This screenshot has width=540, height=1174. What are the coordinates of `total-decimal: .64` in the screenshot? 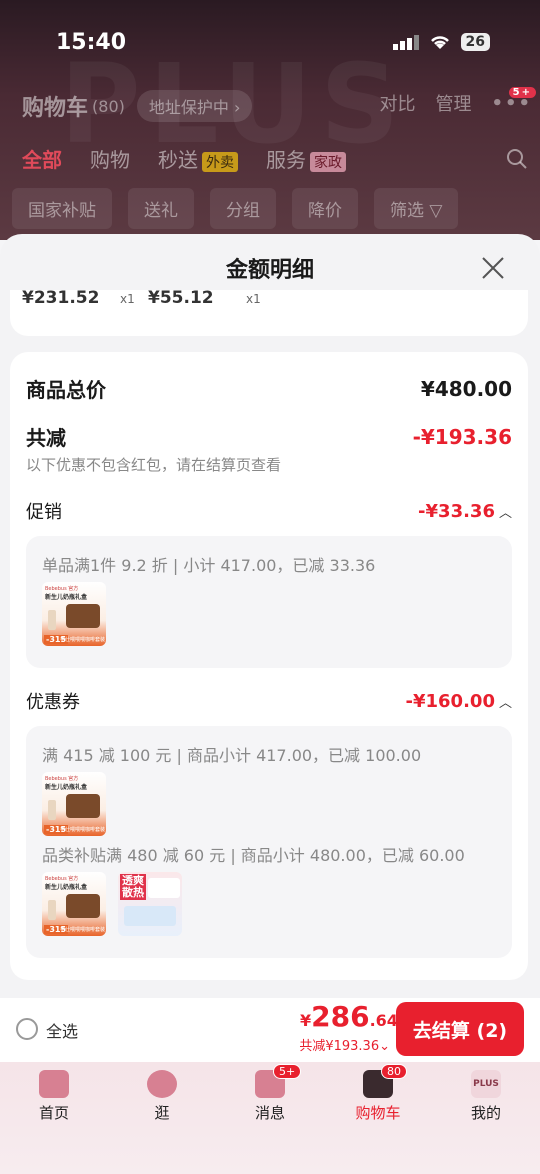 It's located at (383, 1020).